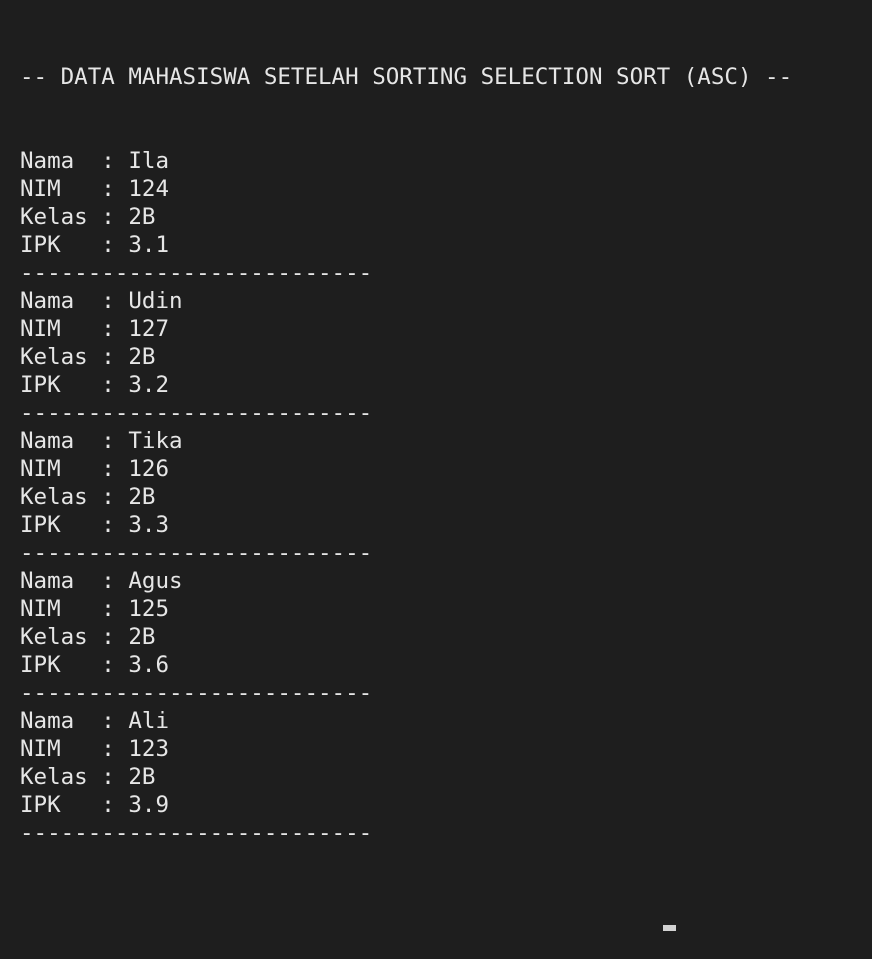  I want to click on field-value-nama: Udin, so click(155, 301).